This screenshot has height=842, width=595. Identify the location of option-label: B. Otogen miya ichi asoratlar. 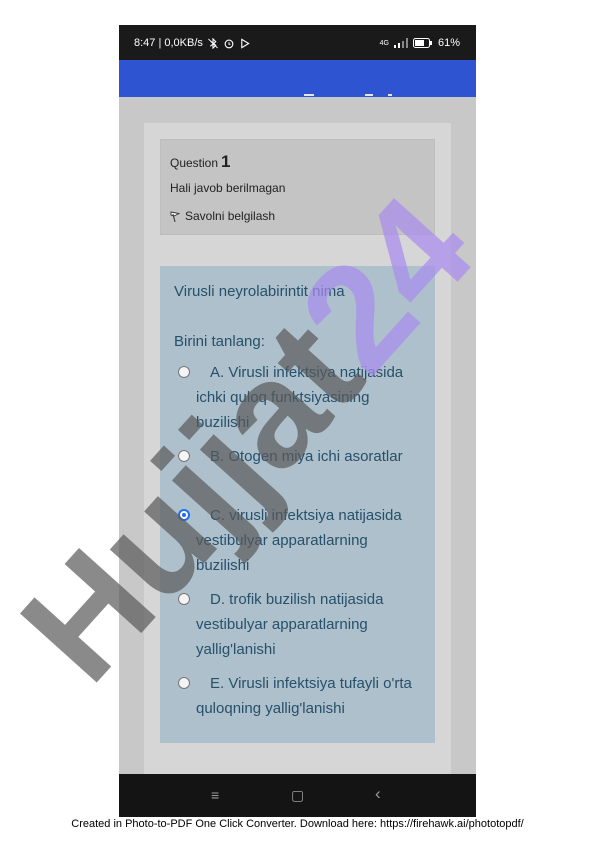
(306, 456).